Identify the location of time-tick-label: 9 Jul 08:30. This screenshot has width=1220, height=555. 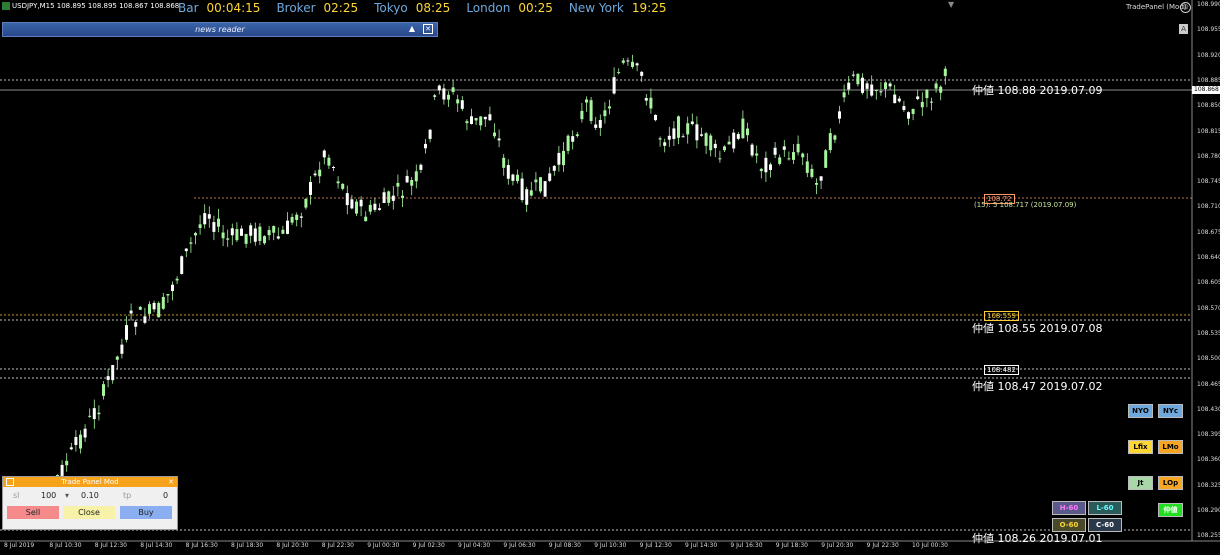
(564, 545).